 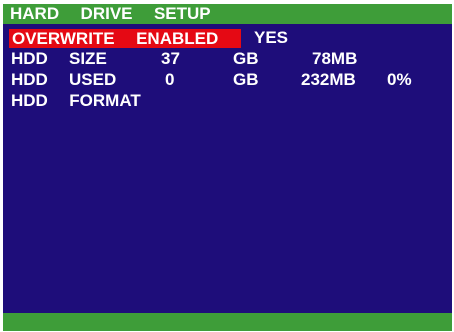 I want to click on hdd-used-mb-value: 232MB, so click(x=328, y=79).